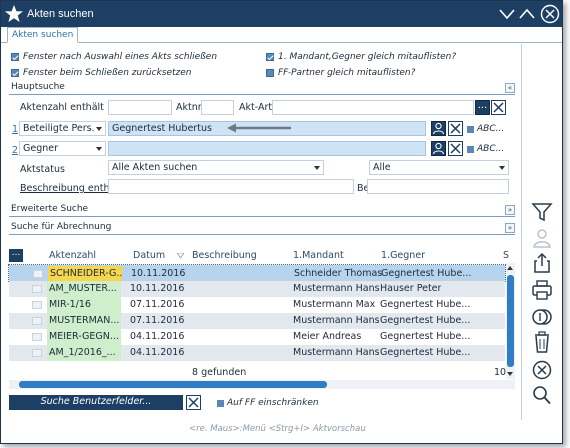  What do you see at coordinates (542, 395) in the screenshot?
I see `search-icon` at bounding box center [542, 395].